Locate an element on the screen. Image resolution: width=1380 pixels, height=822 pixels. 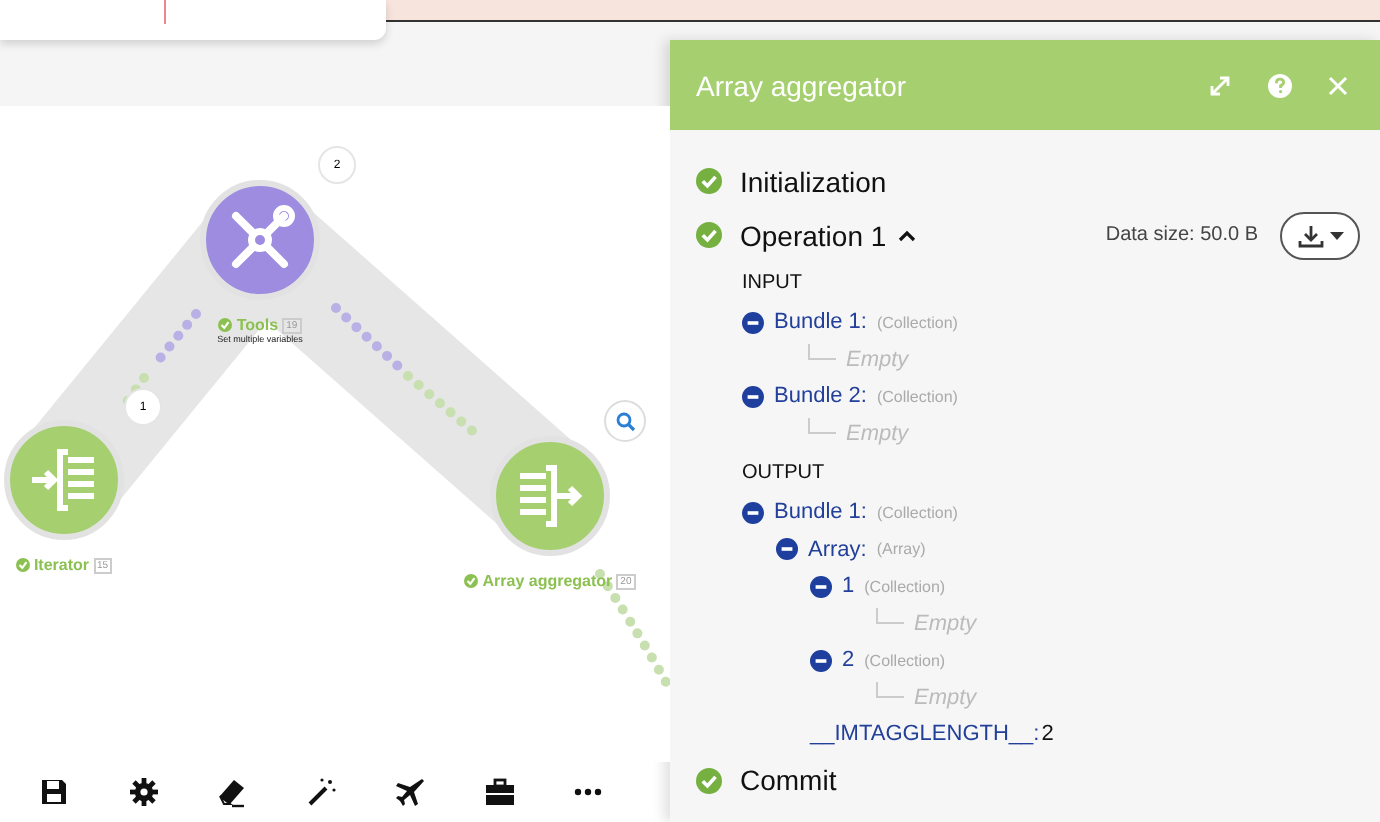
panel-title: Array aggregator is located at coordinates (802, 85).